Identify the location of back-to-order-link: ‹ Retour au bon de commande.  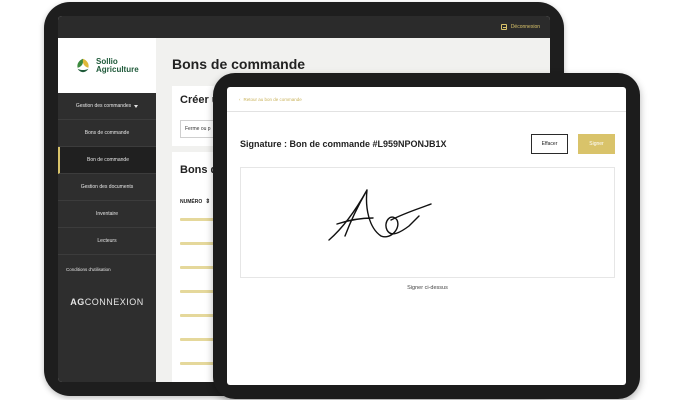
(270, 99).